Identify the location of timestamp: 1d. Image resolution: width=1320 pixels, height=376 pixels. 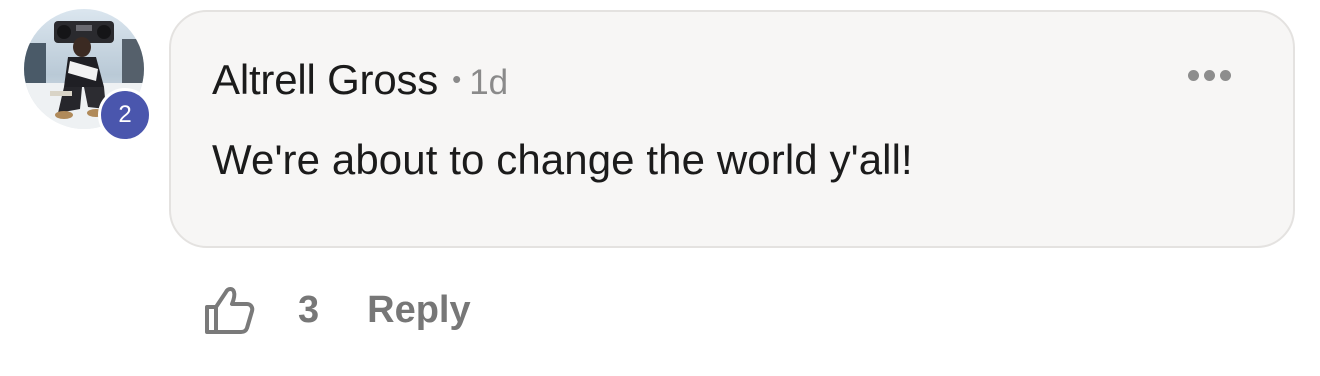
(489, 82).